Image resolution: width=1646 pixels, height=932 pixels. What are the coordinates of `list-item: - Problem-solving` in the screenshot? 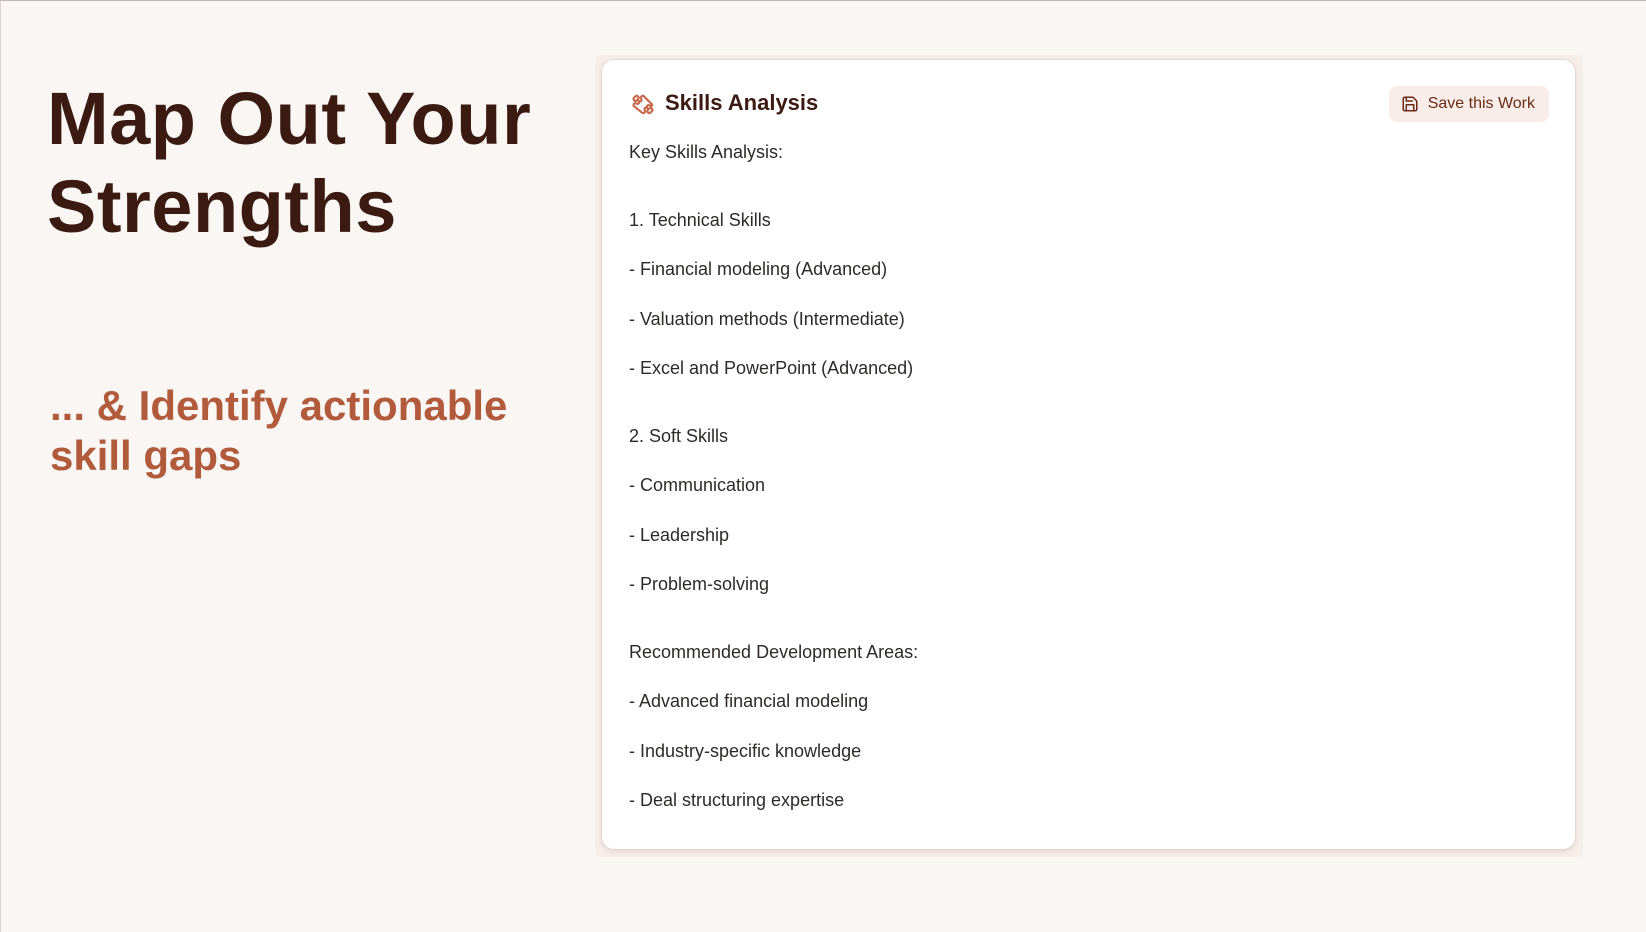 It's located at (699, 584).